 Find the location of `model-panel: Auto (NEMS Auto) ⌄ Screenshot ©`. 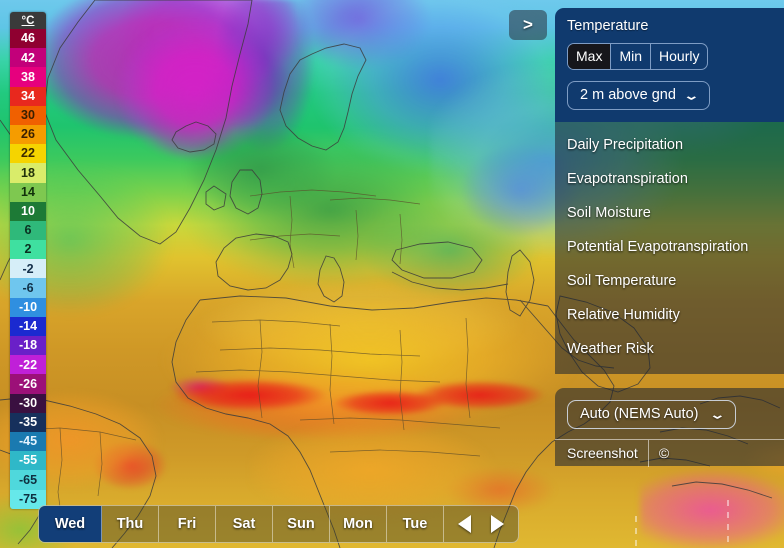

model-panel: Auto (NEMS Auto) ⌄ Screenshot © is located at coordinates (669, 427).